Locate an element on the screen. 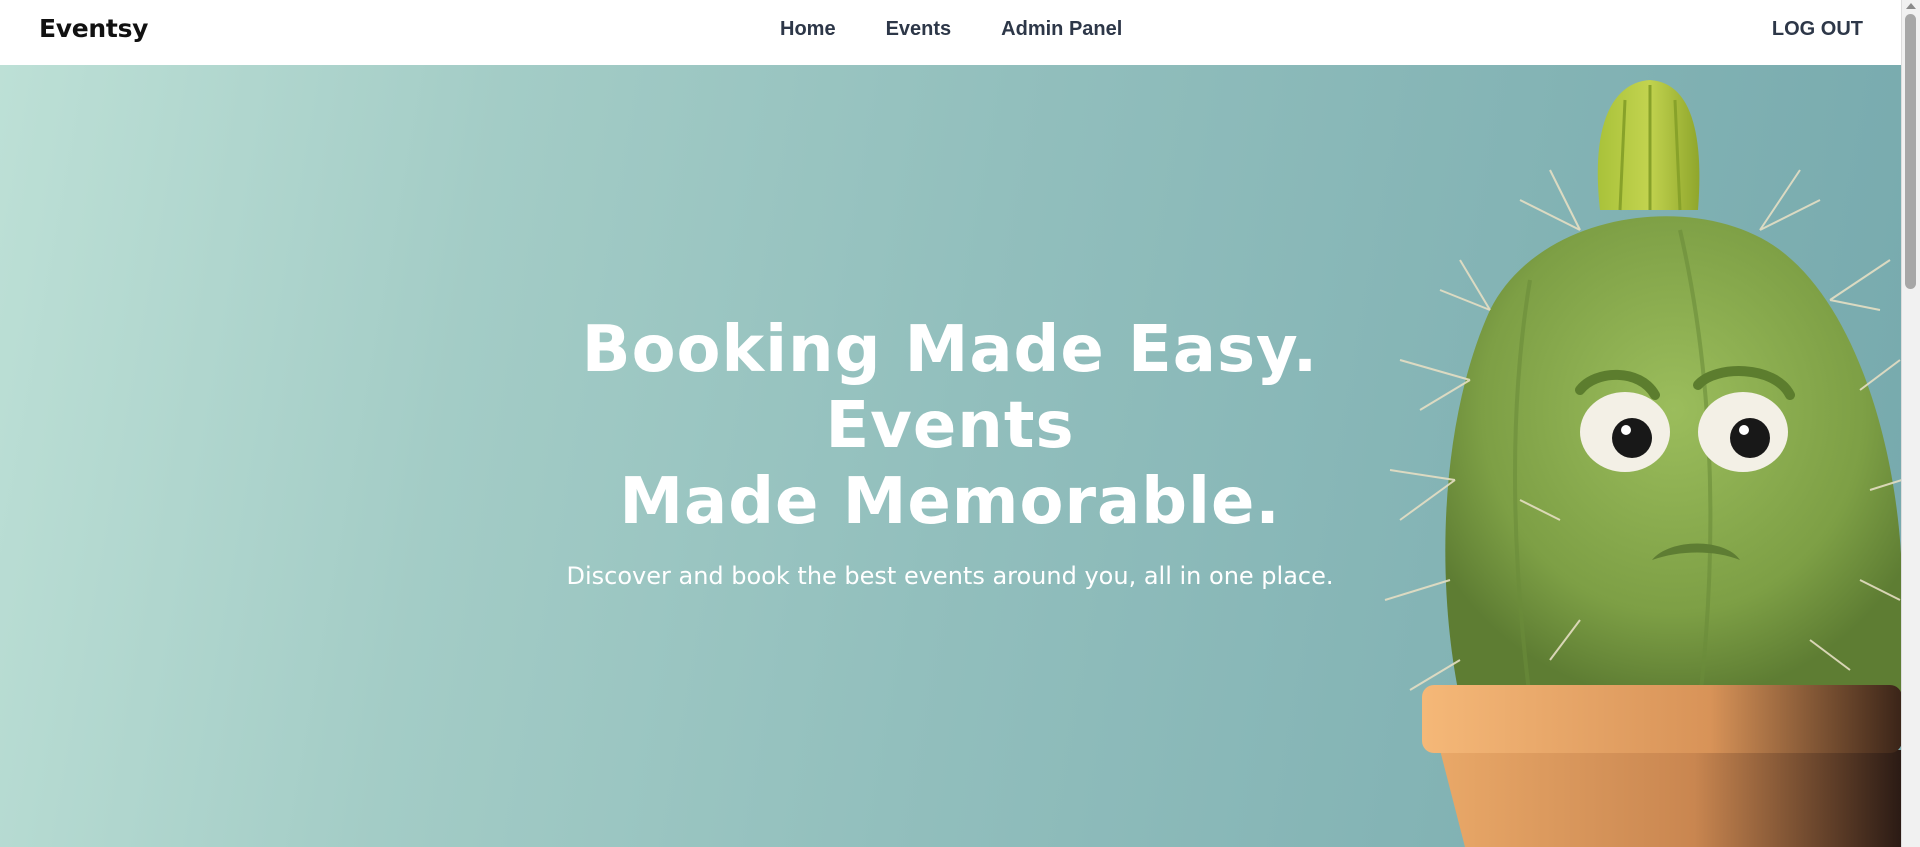 The image size is (1920, 847). brand-logo: Eventsy is located at coordinates (93, 28).